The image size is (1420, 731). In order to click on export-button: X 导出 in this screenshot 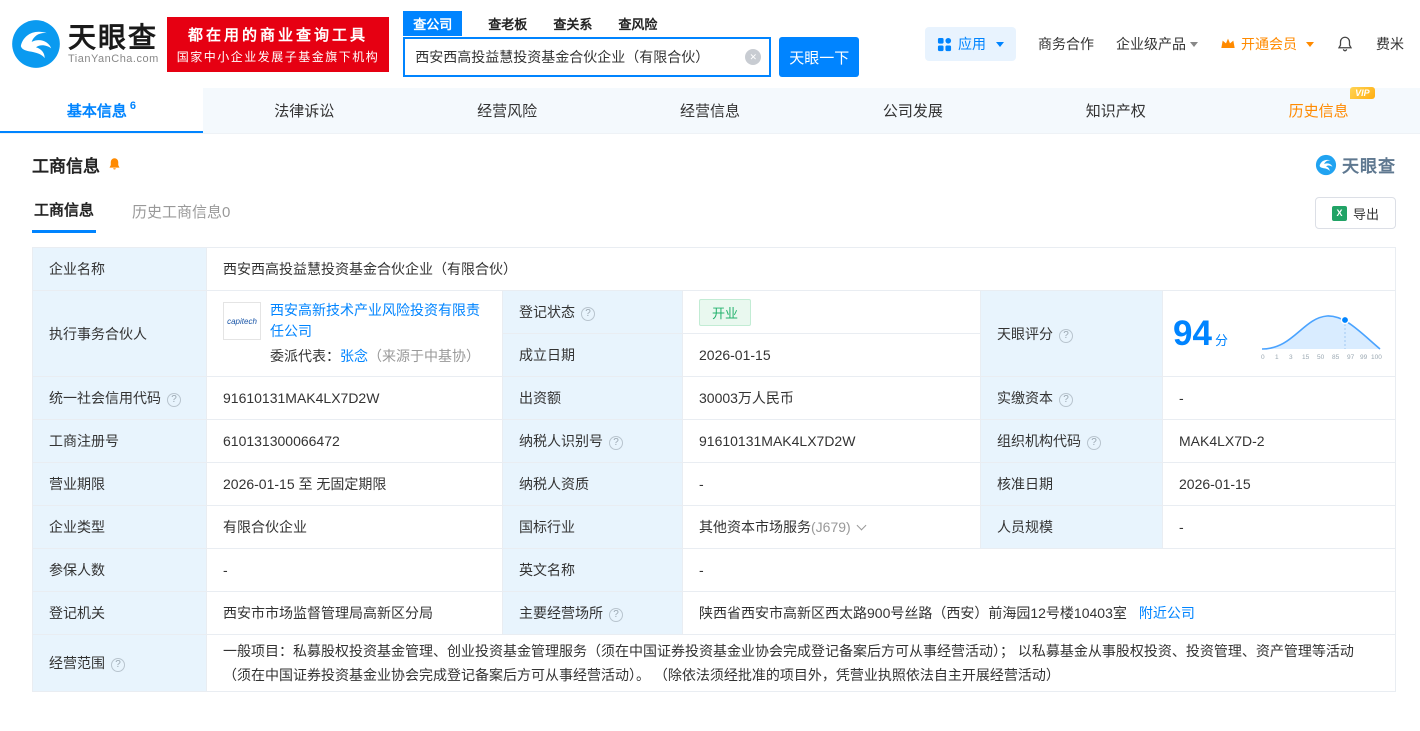, I will do `click(1355, 213)`.